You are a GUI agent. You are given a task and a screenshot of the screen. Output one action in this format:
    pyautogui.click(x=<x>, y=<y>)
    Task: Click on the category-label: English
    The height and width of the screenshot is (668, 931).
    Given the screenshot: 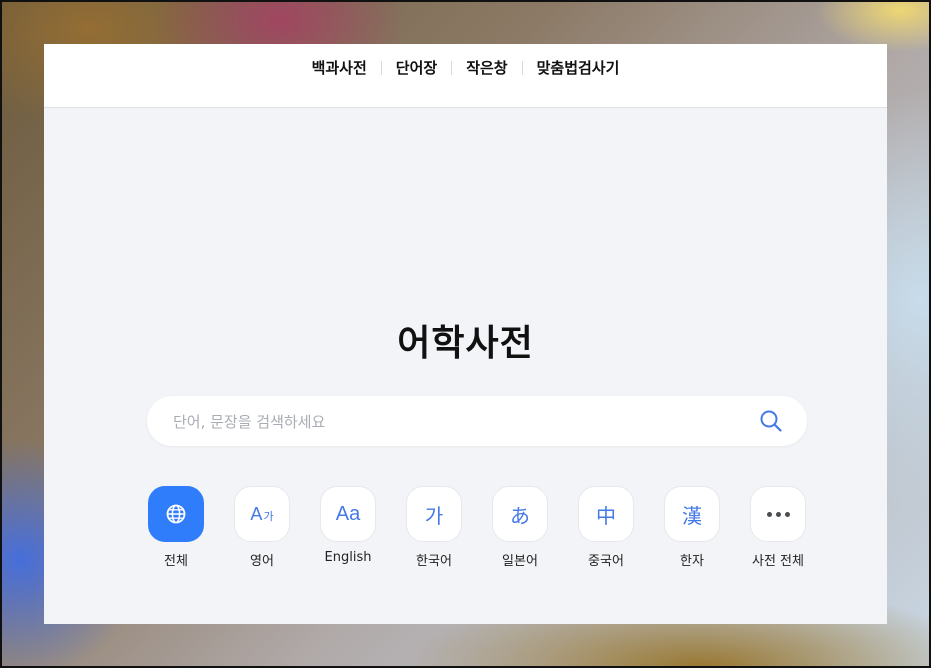 What is the action you would take?
    pyautogui.click(x=348, y=557)
    